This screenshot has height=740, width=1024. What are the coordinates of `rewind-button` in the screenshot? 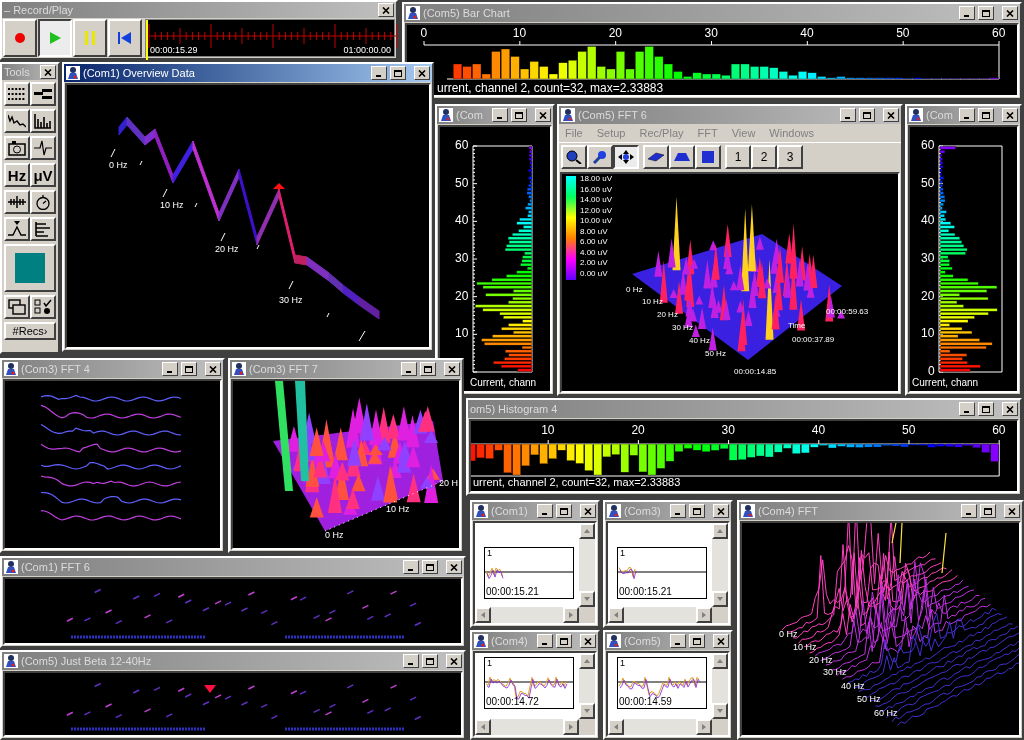 It's located at (125, 38).